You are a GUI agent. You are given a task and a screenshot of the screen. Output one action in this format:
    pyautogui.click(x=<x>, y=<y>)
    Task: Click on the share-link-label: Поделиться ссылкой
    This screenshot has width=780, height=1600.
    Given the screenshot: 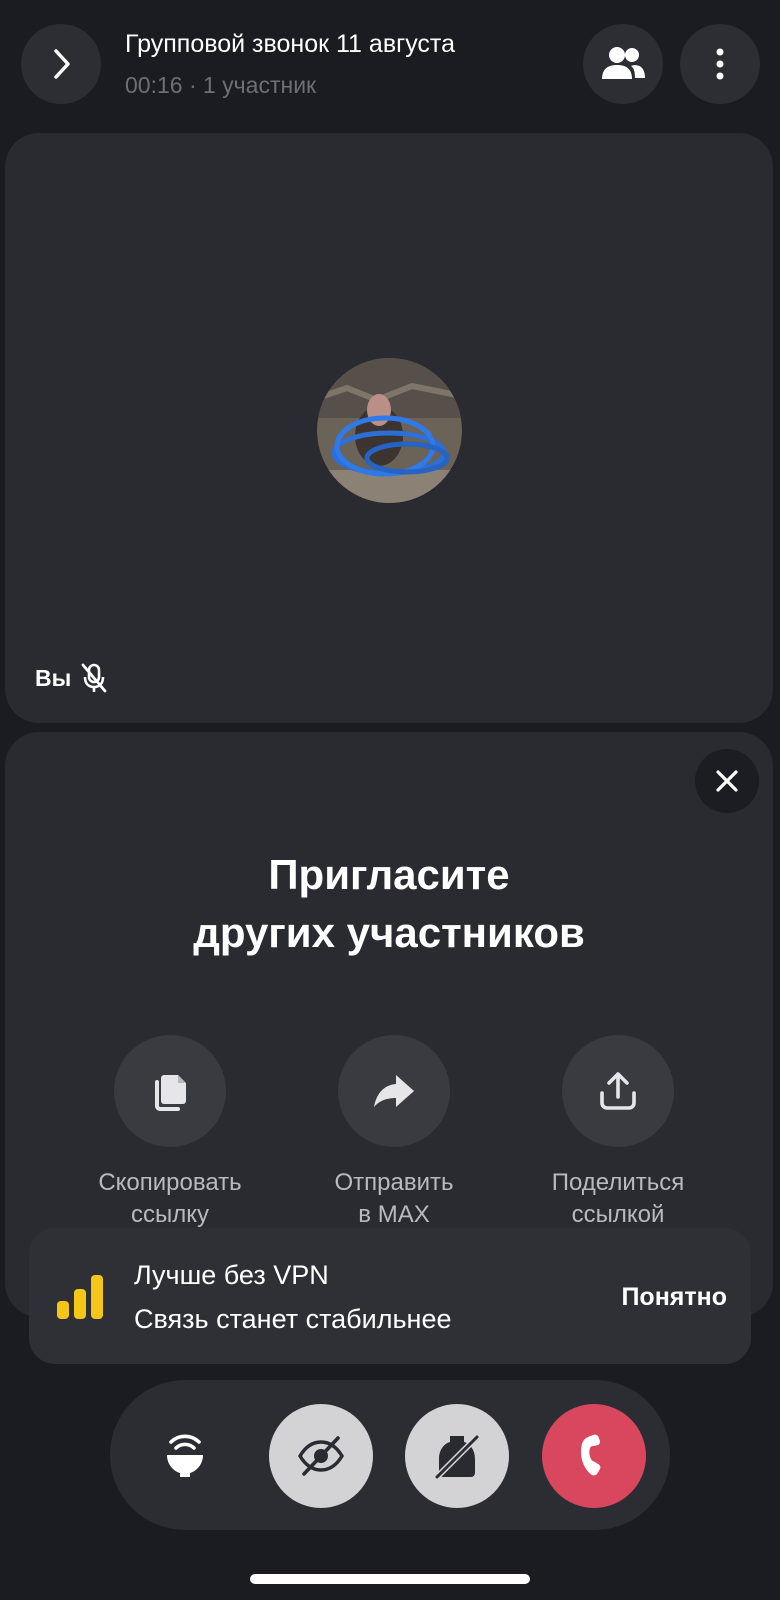 What is the action you would take?
    pyautogui.click(x=618, y=1198)
    